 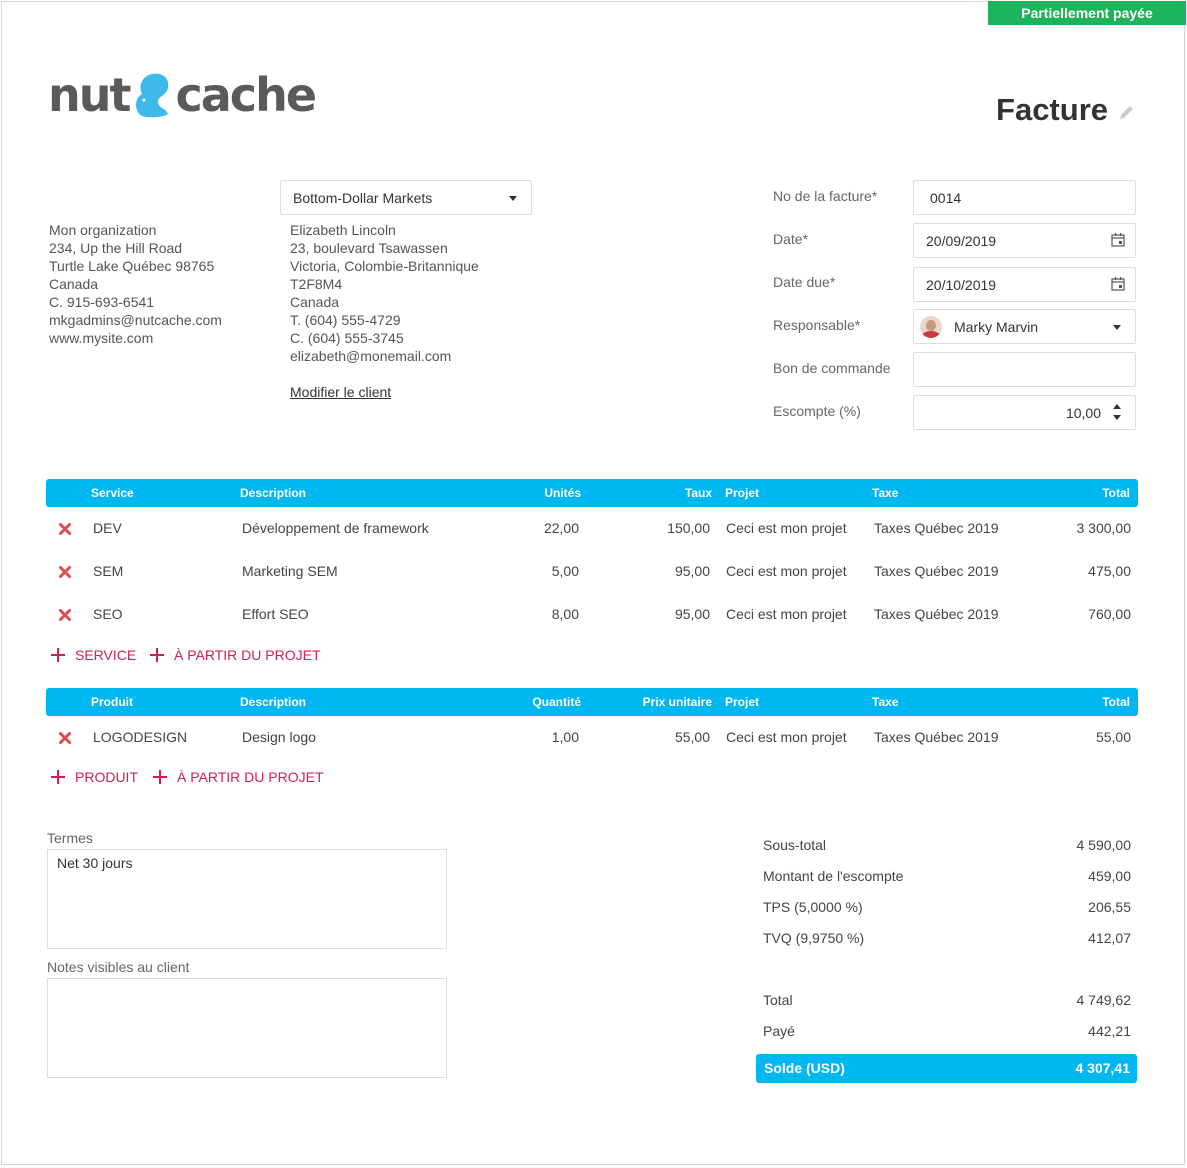 What do you see at coordinates (1024, 240) in the screenshot?
I see `date-input: 20/09/2019` at bounding box center [1024, 240].